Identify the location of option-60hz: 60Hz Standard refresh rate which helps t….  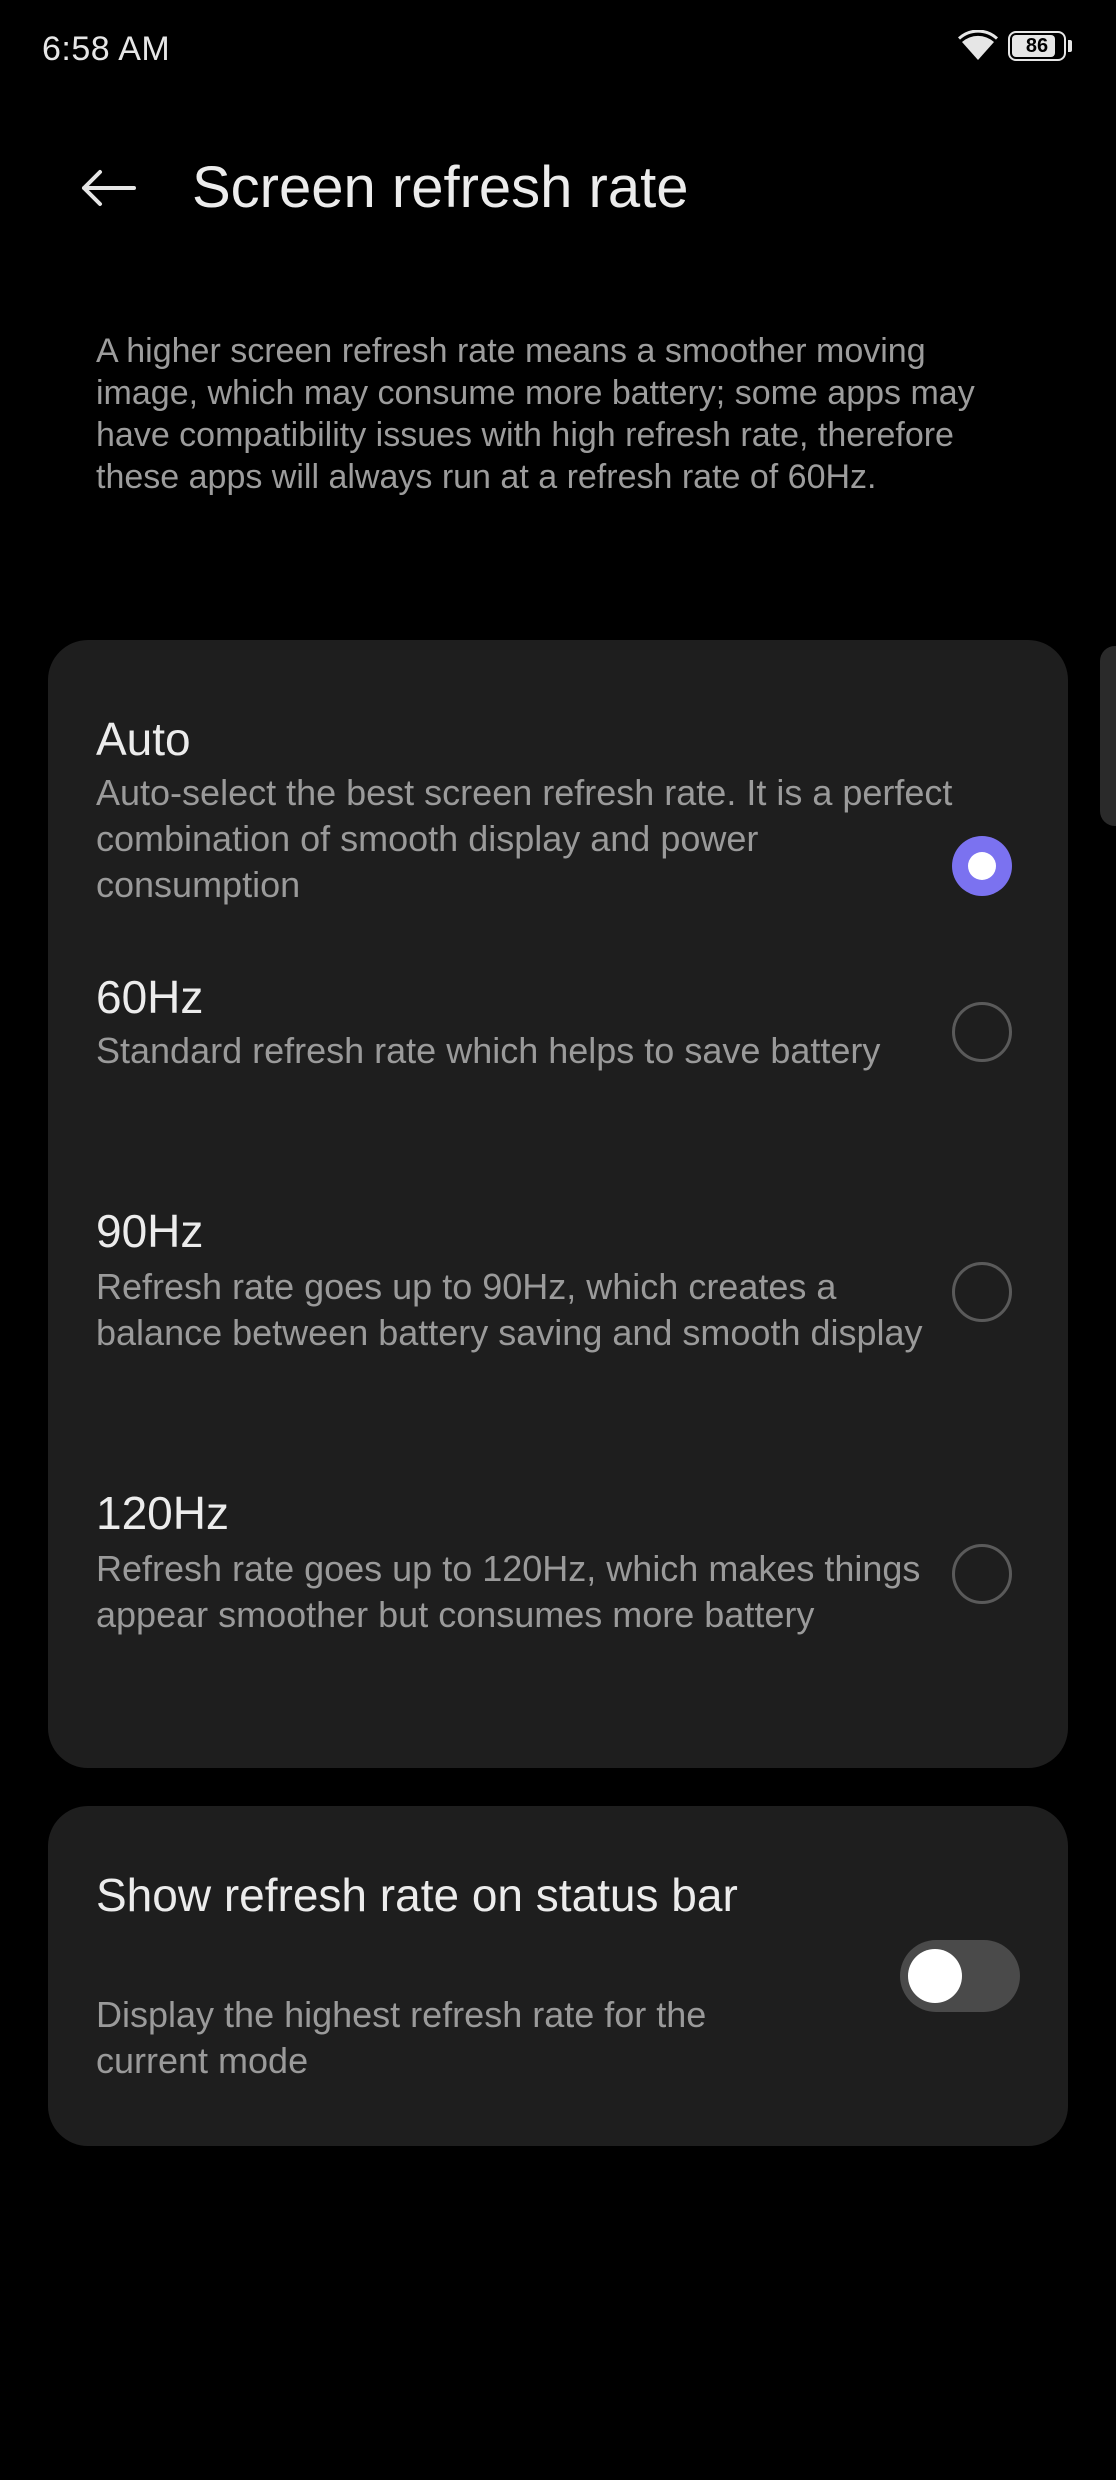
(558, 1055).